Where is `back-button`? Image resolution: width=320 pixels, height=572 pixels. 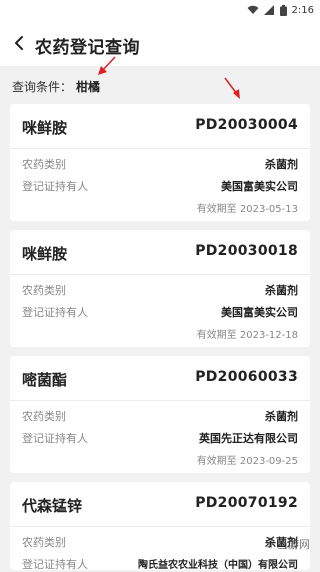 back-button is located at coordinates (19, 43).